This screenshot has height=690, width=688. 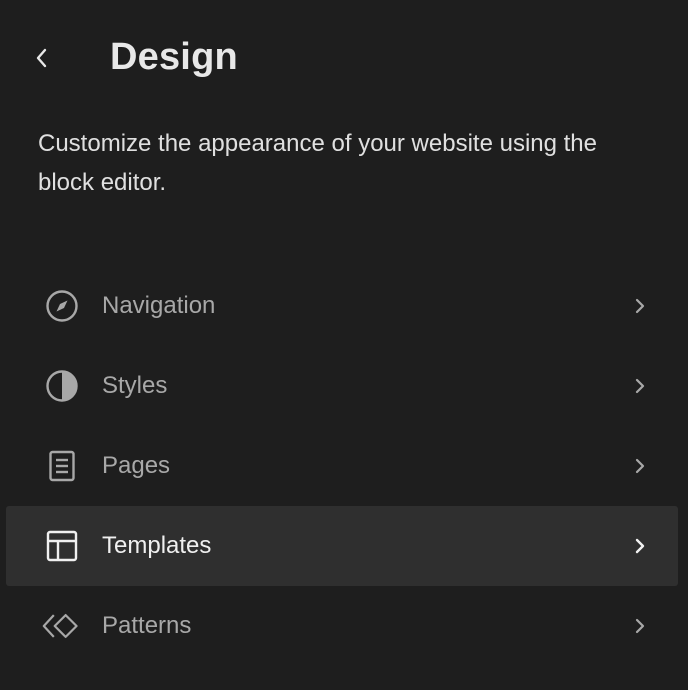 I want to click on page-title: Design, so click(x=174, y=57).